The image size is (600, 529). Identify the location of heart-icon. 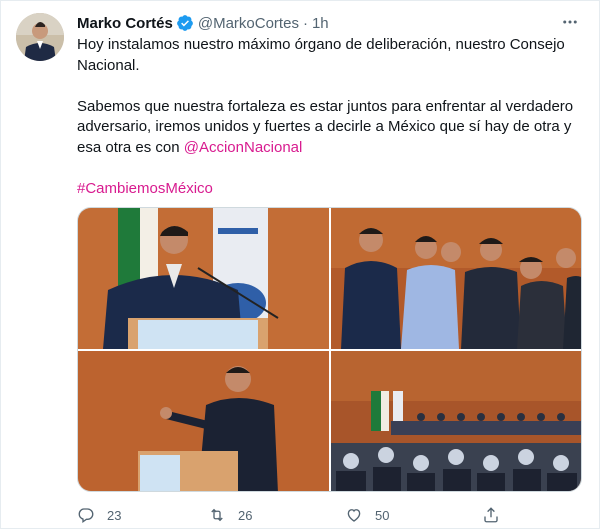
(354, 515).